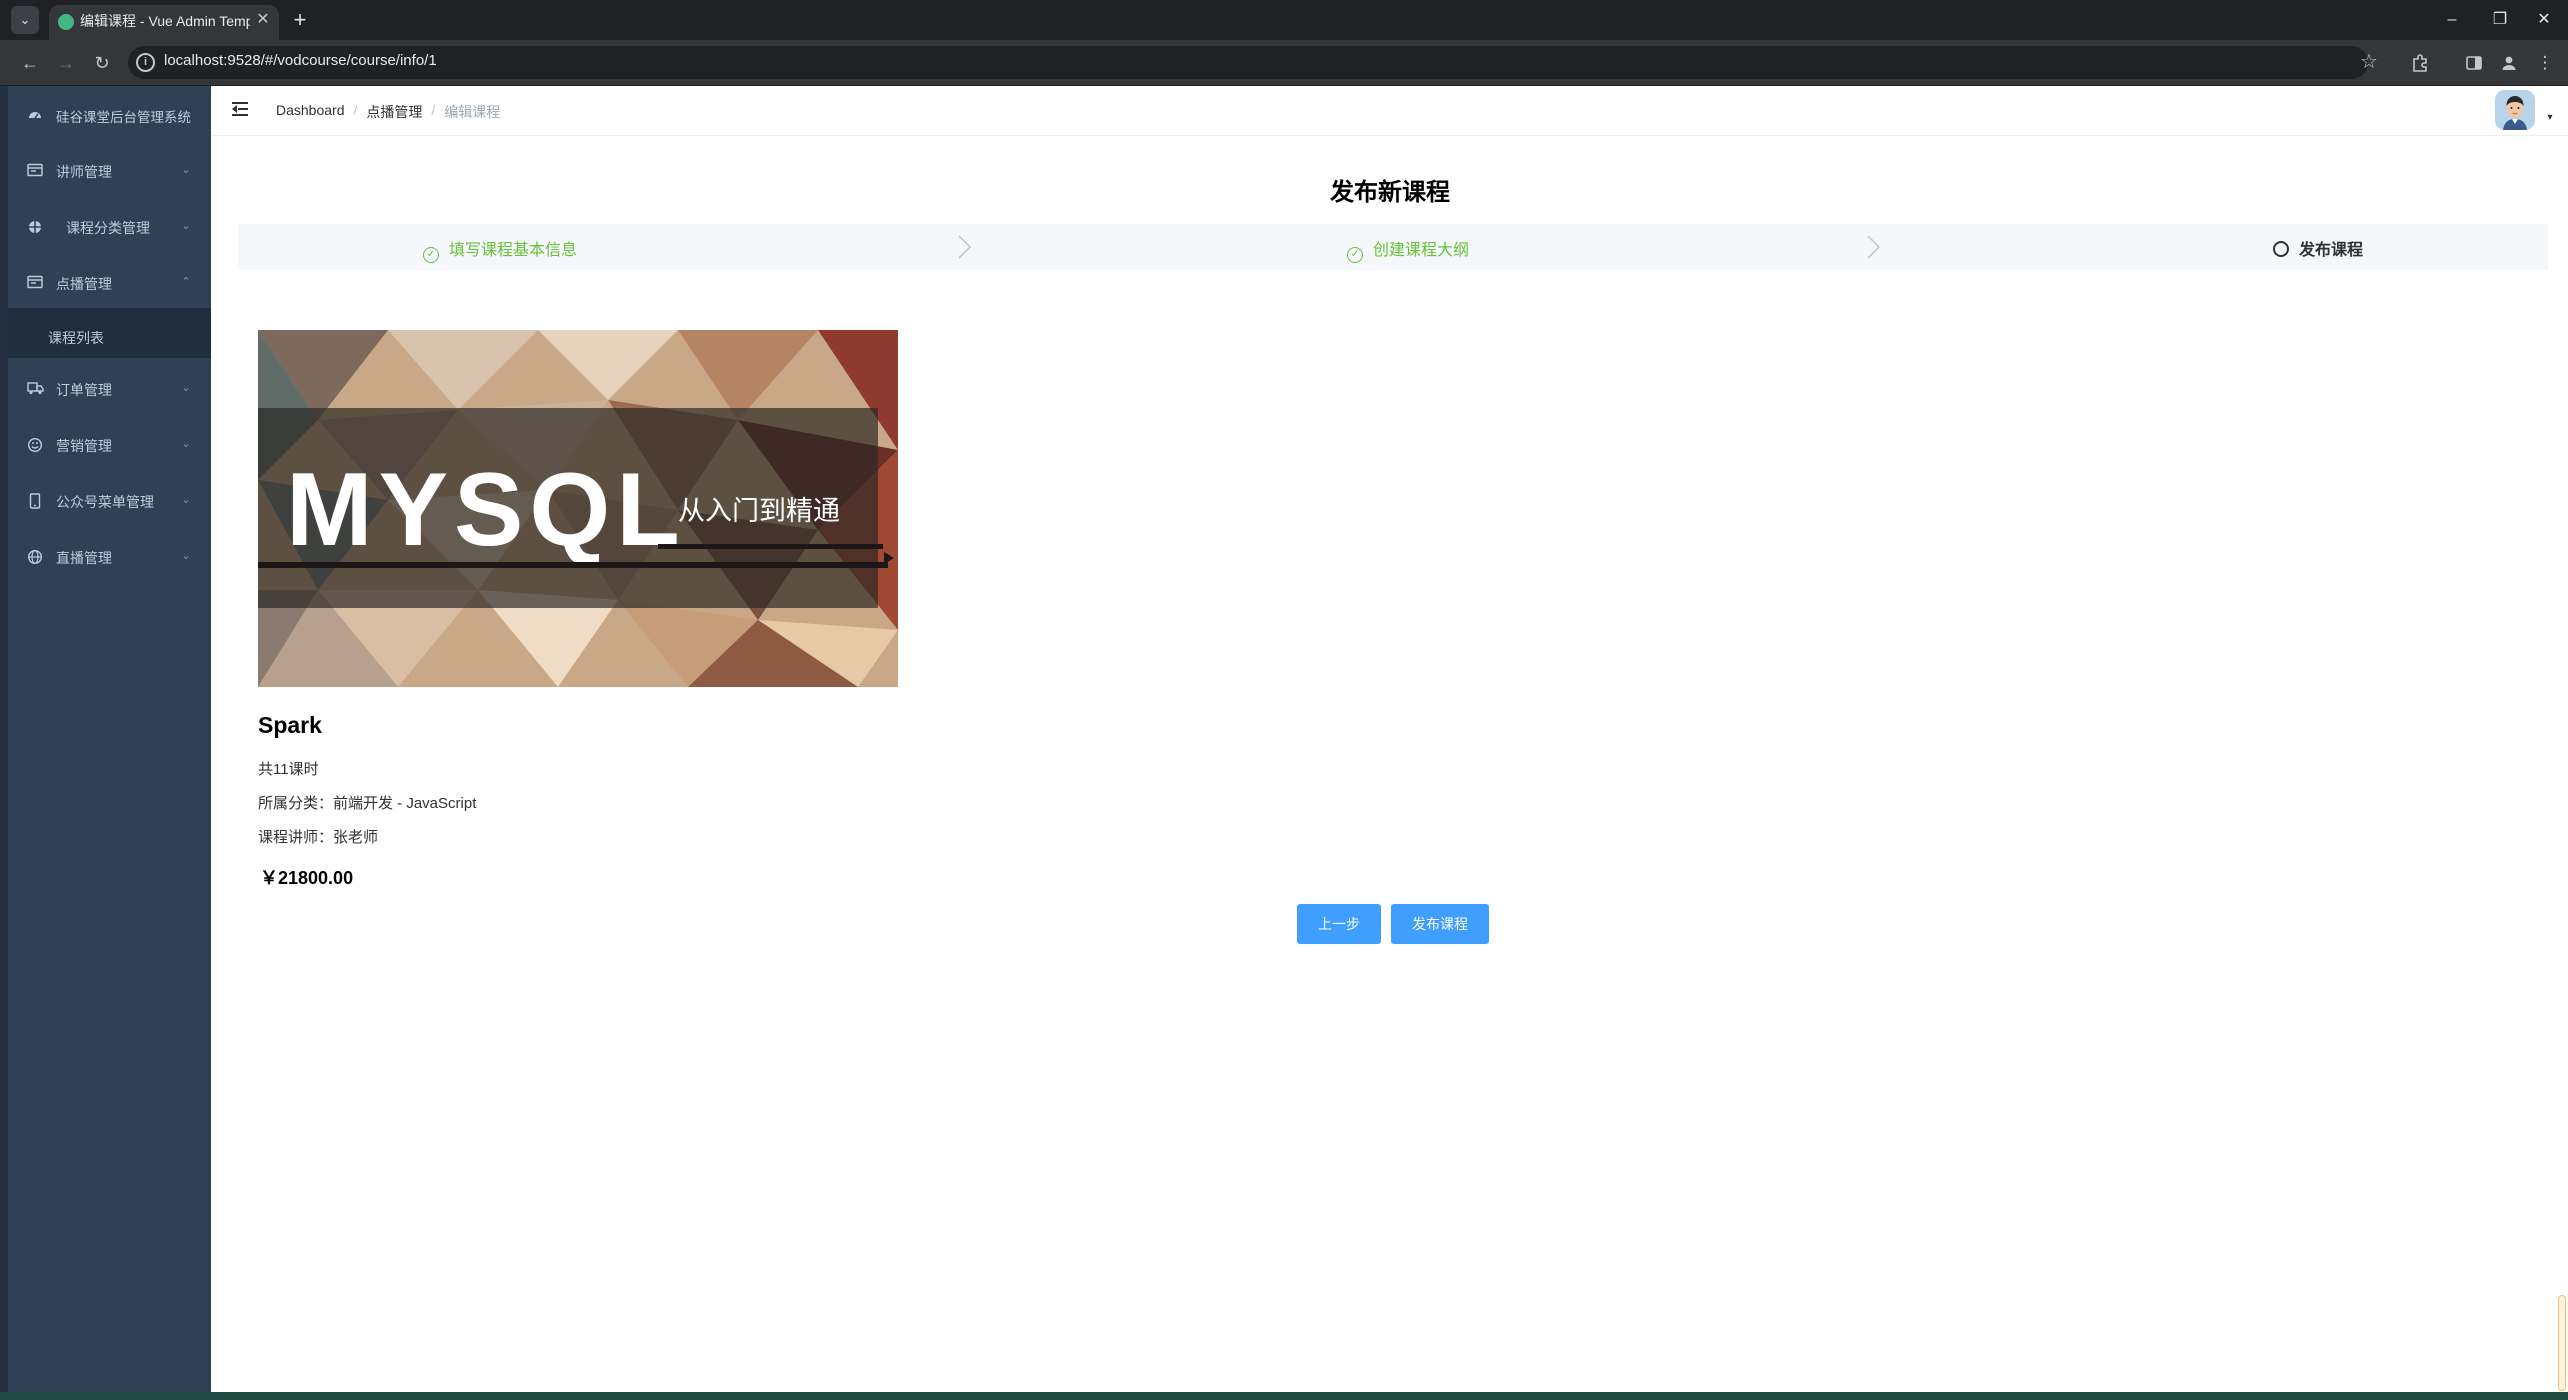  I want to click on window-left-edge, so click(4, 739).